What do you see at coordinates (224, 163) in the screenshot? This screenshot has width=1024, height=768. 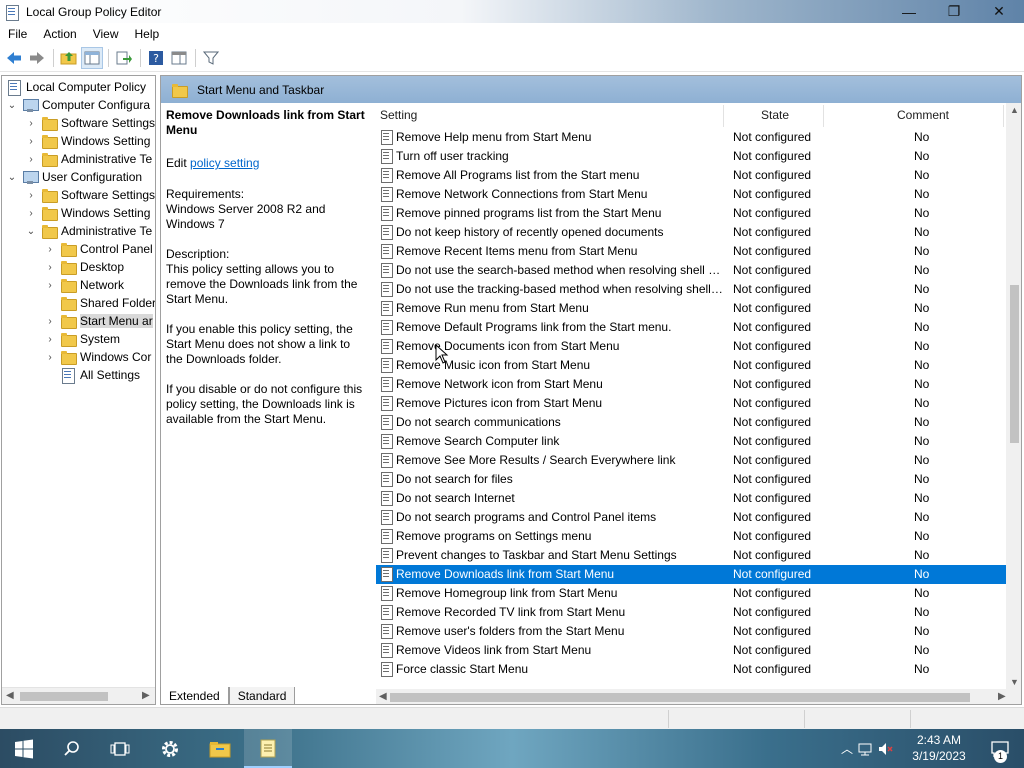 I see `policy-setting-link: policy setting` at bounding box center [224, 163].